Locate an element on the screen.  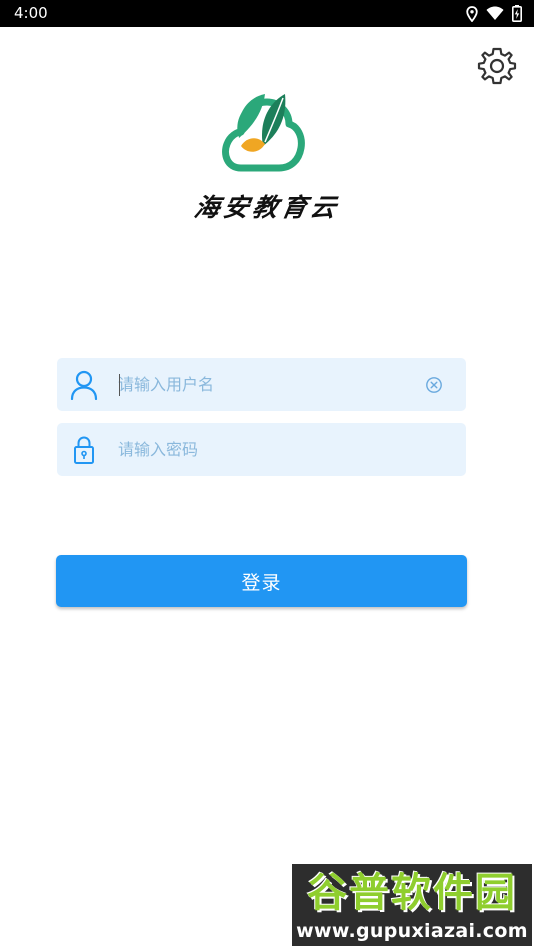
login-button: 登录 is located at coordinates (261, 581).